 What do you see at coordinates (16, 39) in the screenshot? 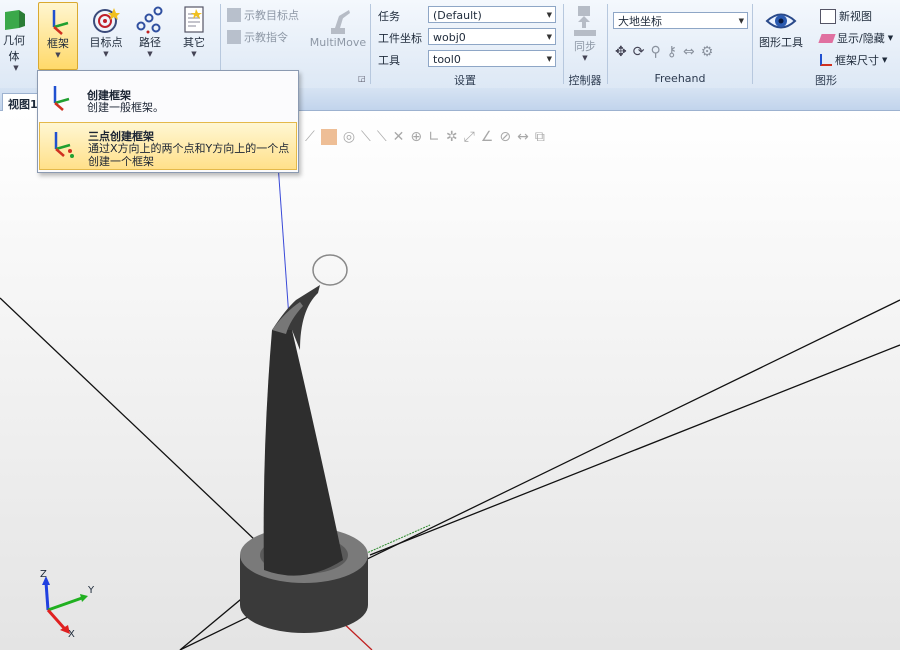
I see `geometry-button: 几何体 ▼` at bounding box center [16, 39].